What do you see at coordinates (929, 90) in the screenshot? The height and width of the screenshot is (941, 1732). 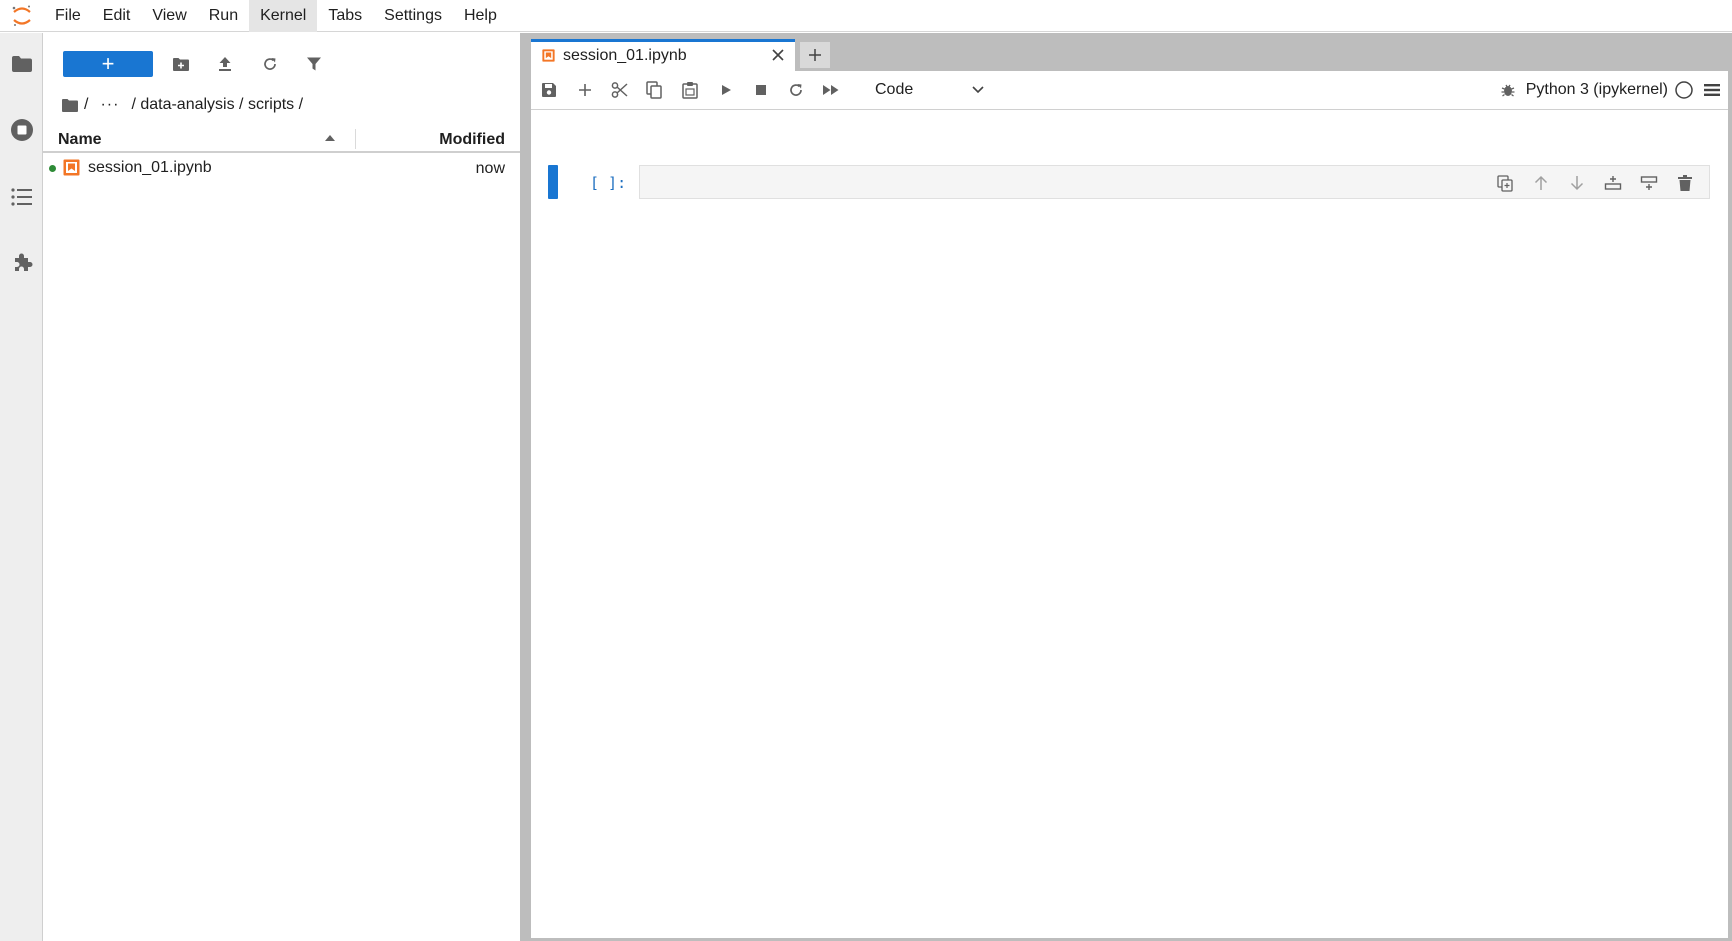 I see `cell-type-select: Code` at bounding box center [929, 90].